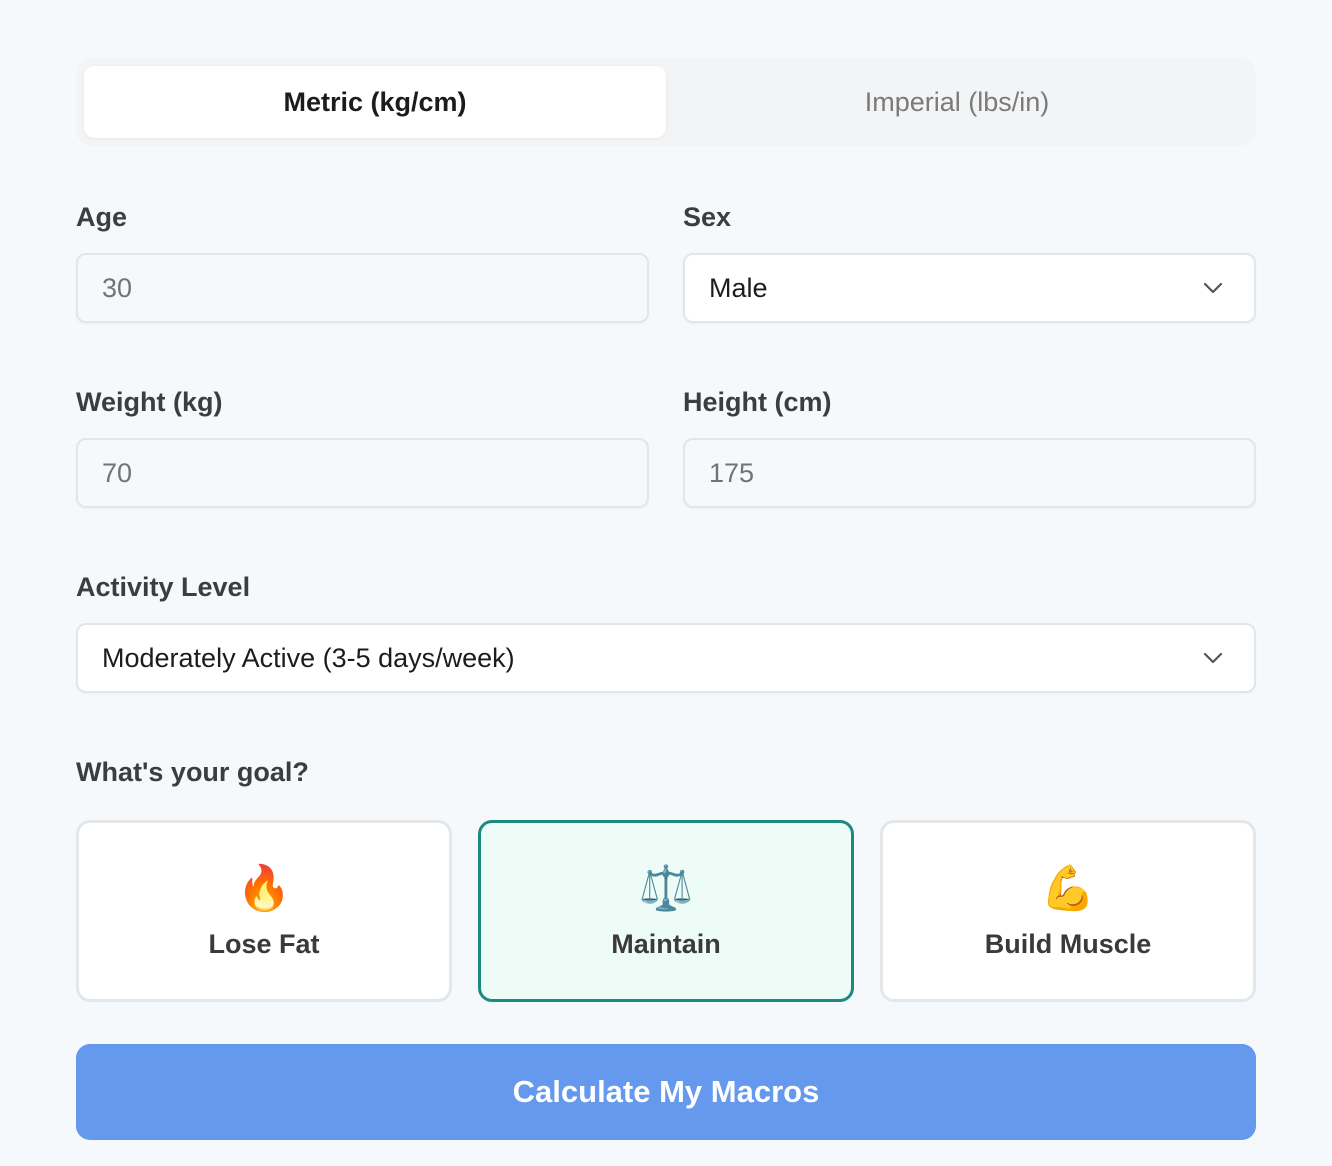 The width and height of the screenshot is (1332, 1166). What do you see at coordinates (117, 287) in the screenshot?
I see `age-placeholder: 30` at bounding box center [117, 287].